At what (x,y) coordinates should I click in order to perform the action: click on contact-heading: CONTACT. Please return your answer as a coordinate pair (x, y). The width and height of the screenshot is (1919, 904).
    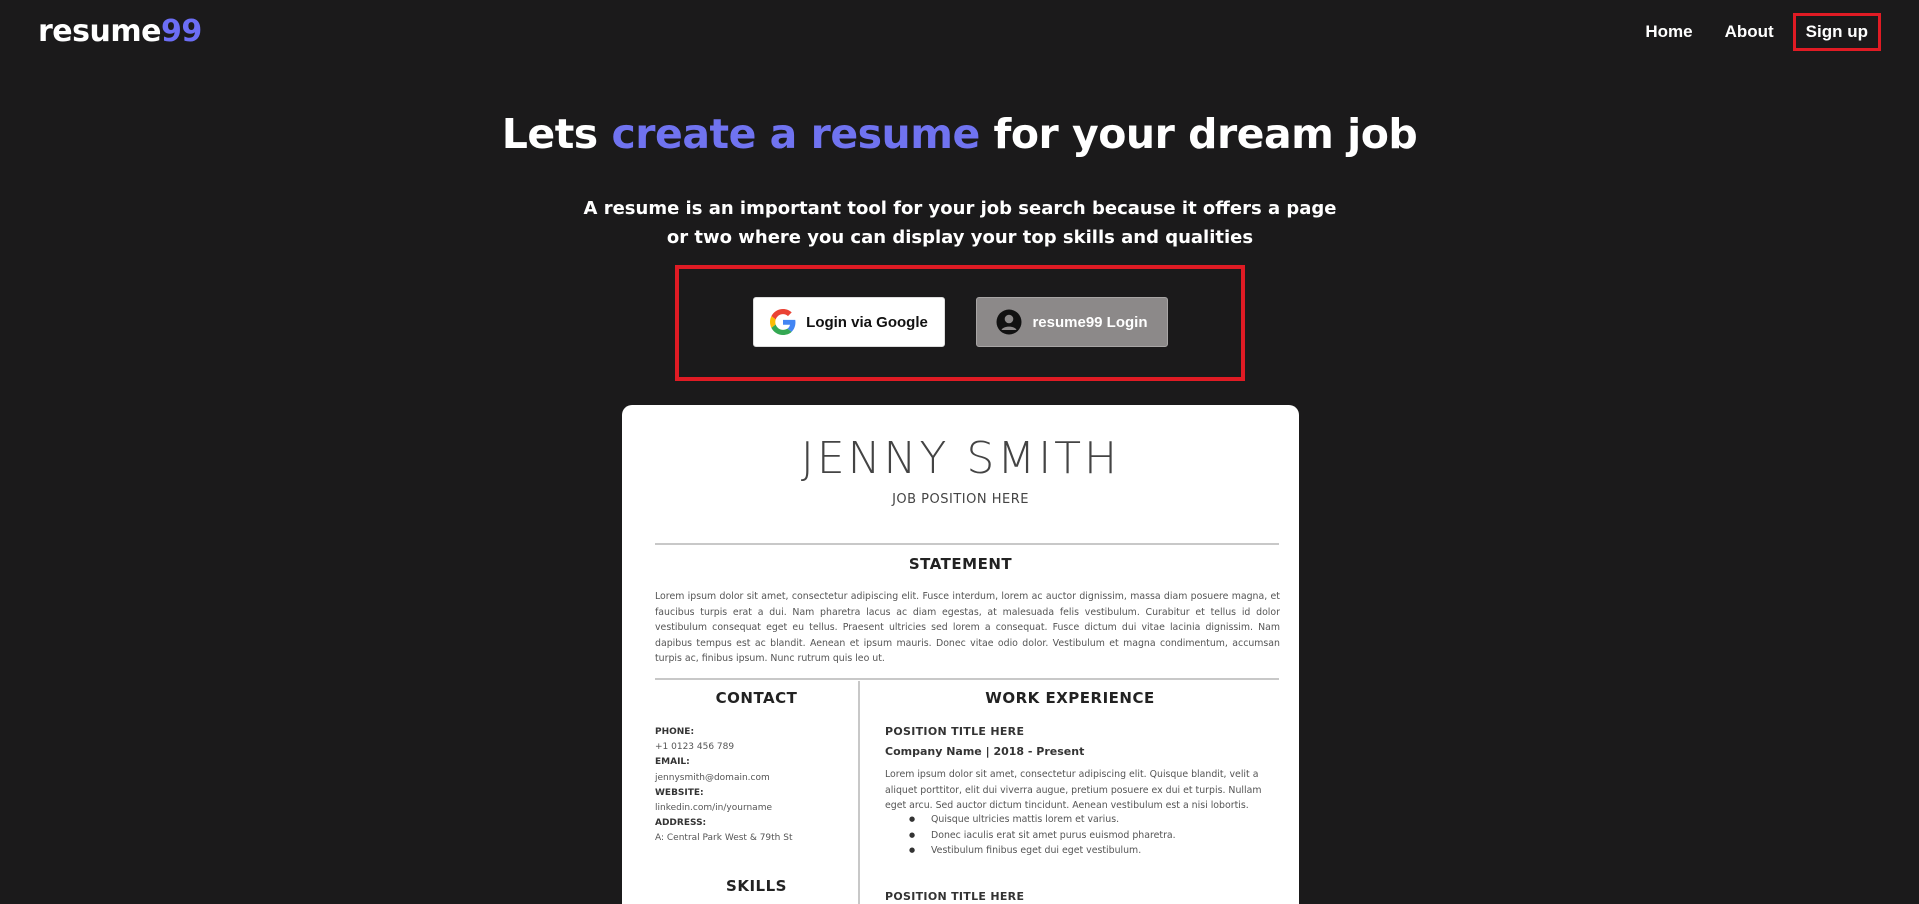
    Looking at the image, I should click on (756, 698).